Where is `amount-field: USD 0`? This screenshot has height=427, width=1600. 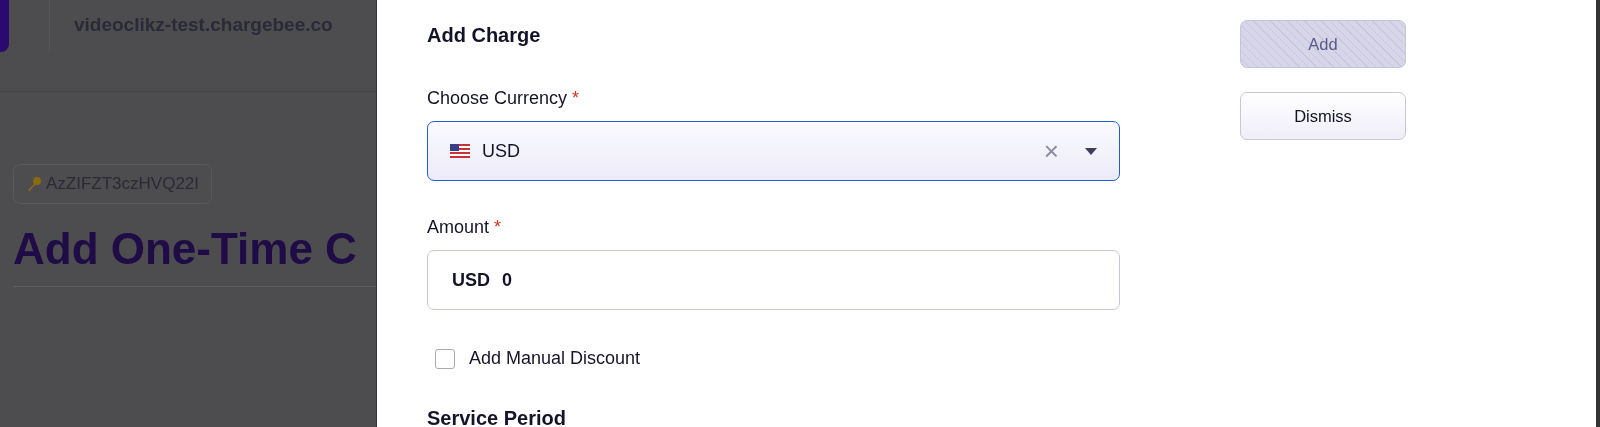
amount-field: USD 0 is located at coordinates (773, 280).